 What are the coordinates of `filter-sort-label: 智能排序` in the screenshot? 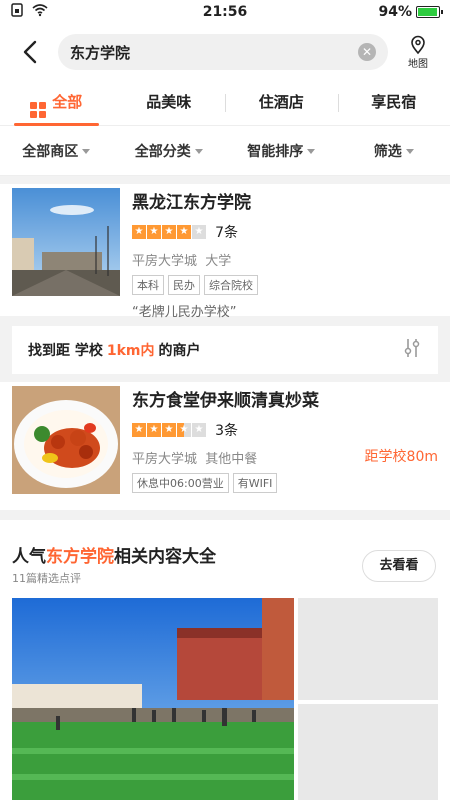 It's located at (275, 151).